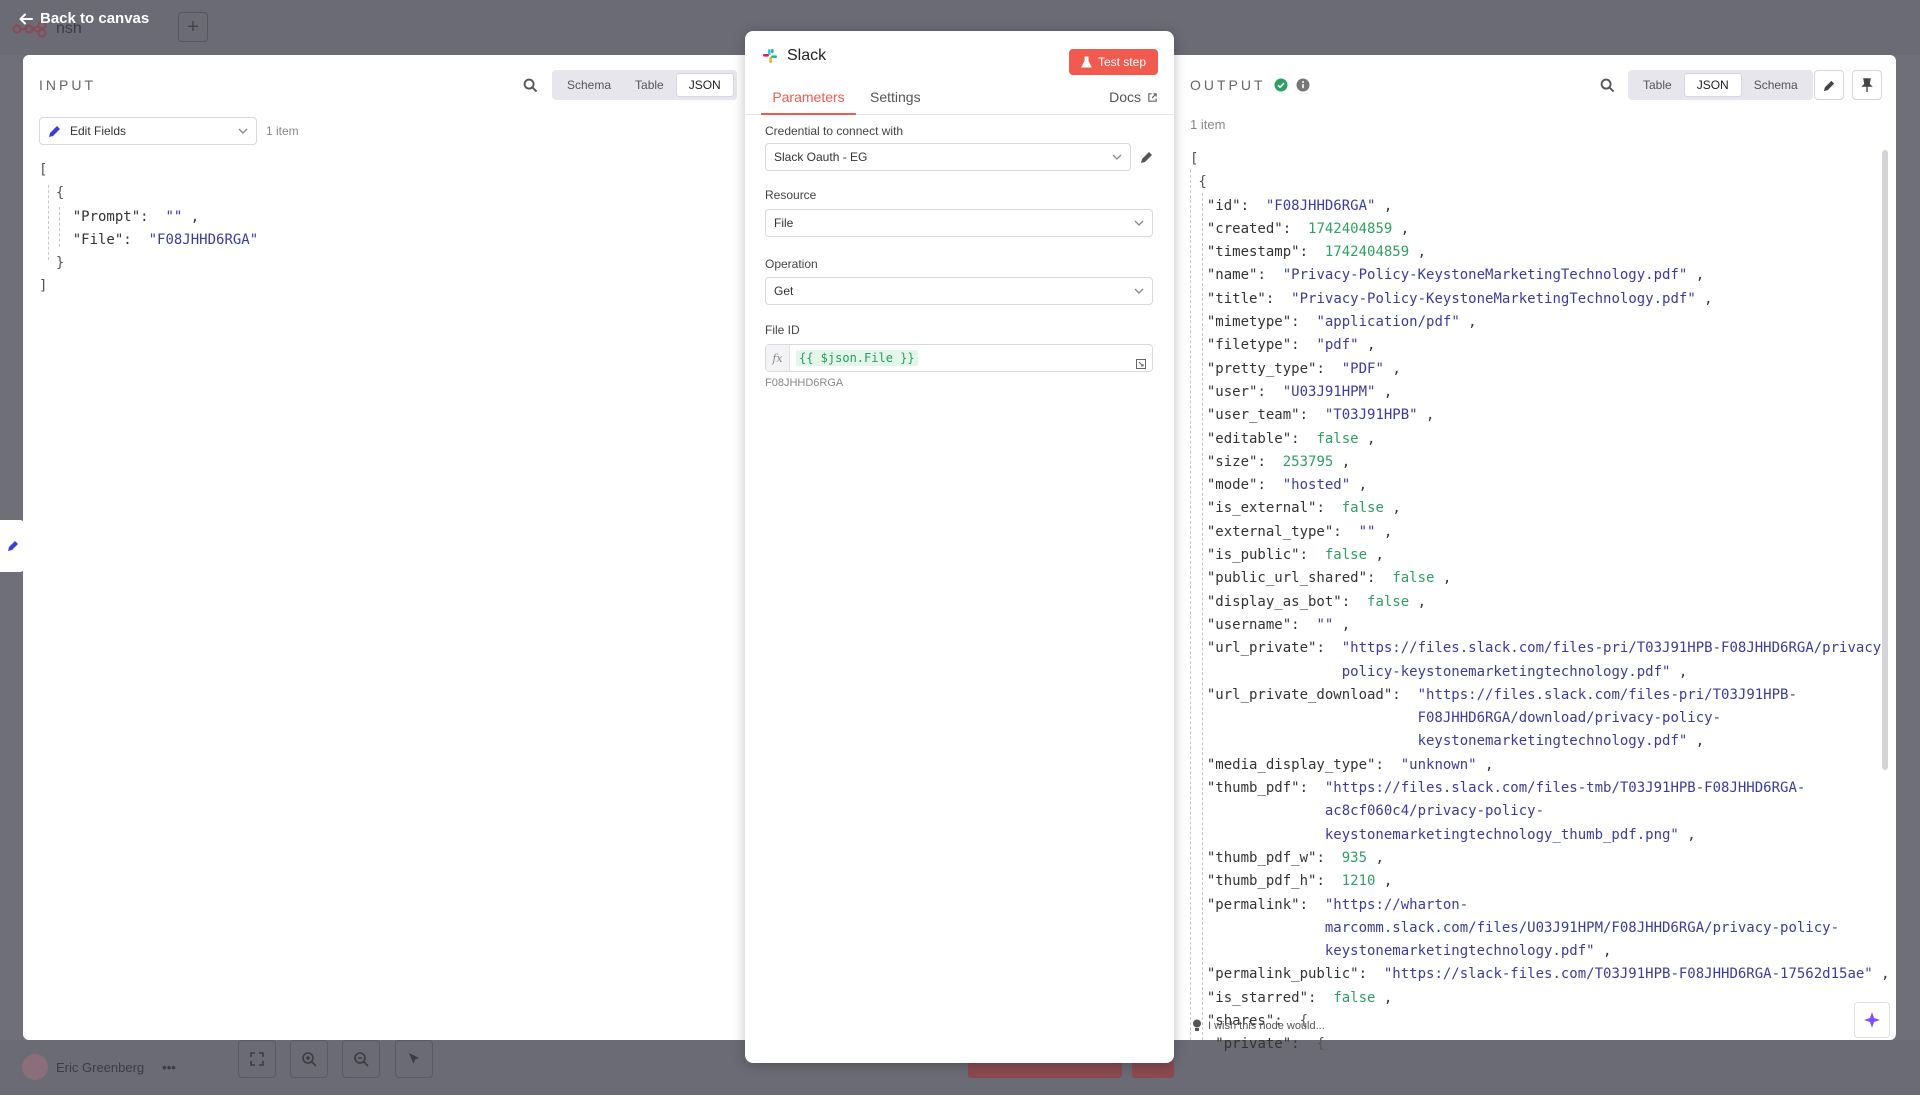  Describe the element at coordinates (1253, 905) in the screenshot. I see `json-key: "permalink"` at that location.